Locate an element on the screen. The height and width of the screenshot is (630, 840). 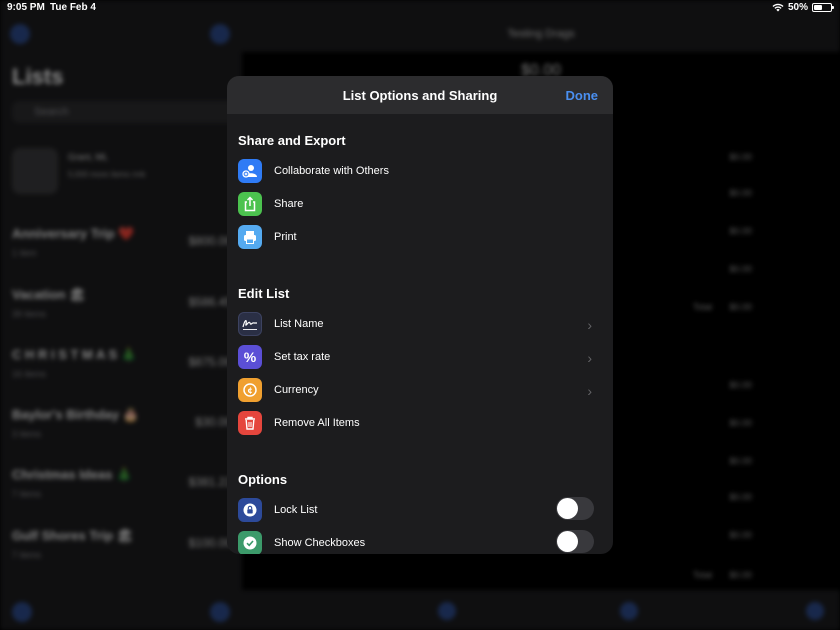
sidebar-title: Lists is located at coordinates (38, 76).